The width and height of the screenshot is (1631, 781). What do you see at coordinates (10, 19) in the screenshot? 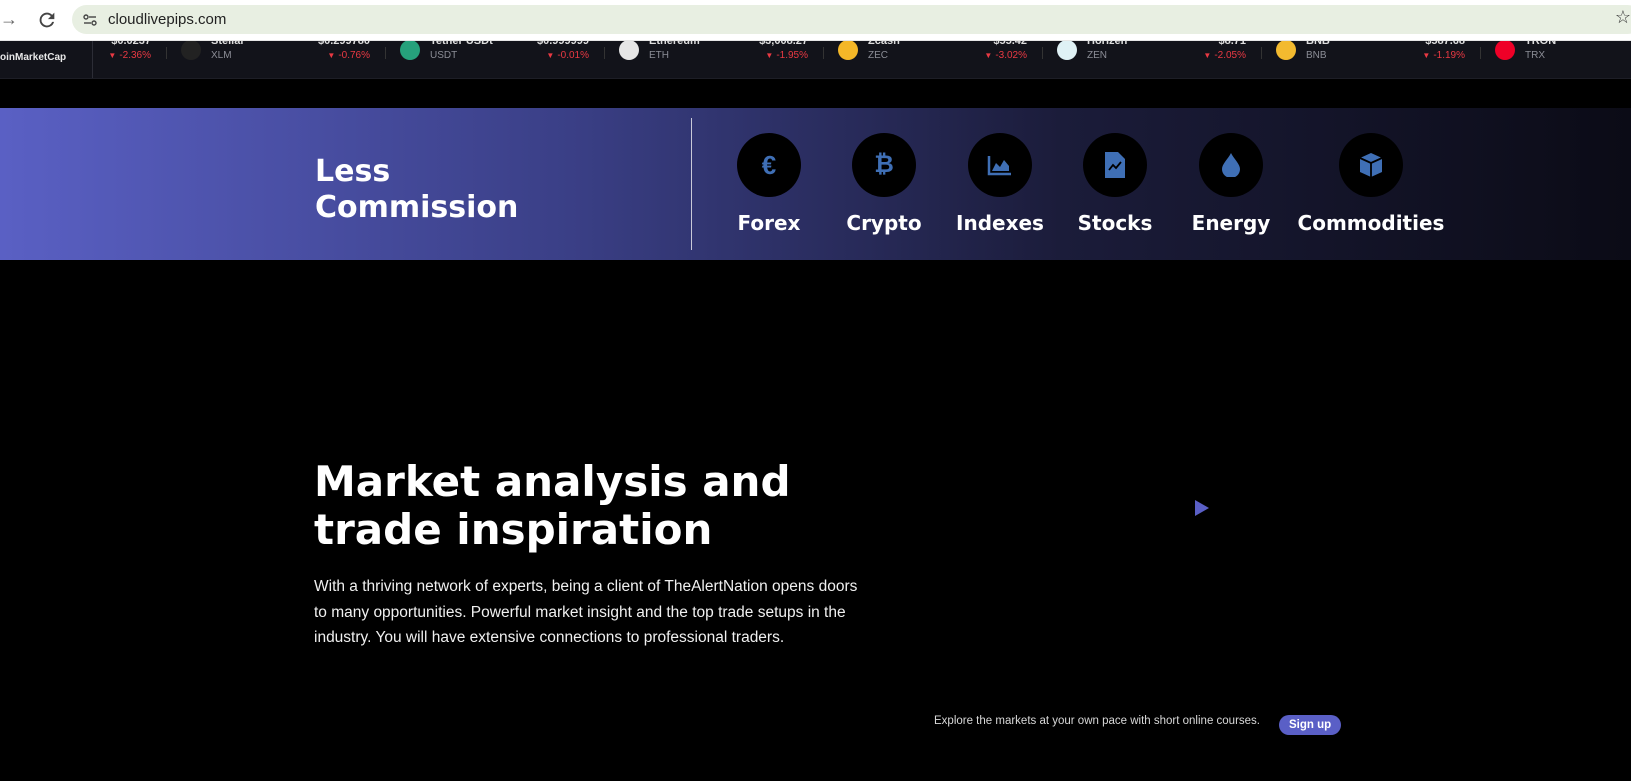
I see `forward-arrow-icon: →` at bounding box center [10, 19].